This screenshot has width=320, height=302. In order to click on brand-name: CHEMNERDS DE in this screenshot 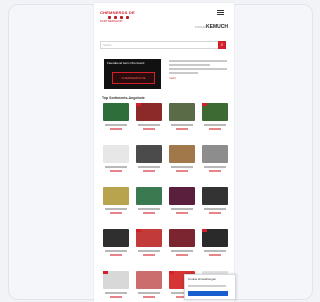, I will do `click(117, 12)`.